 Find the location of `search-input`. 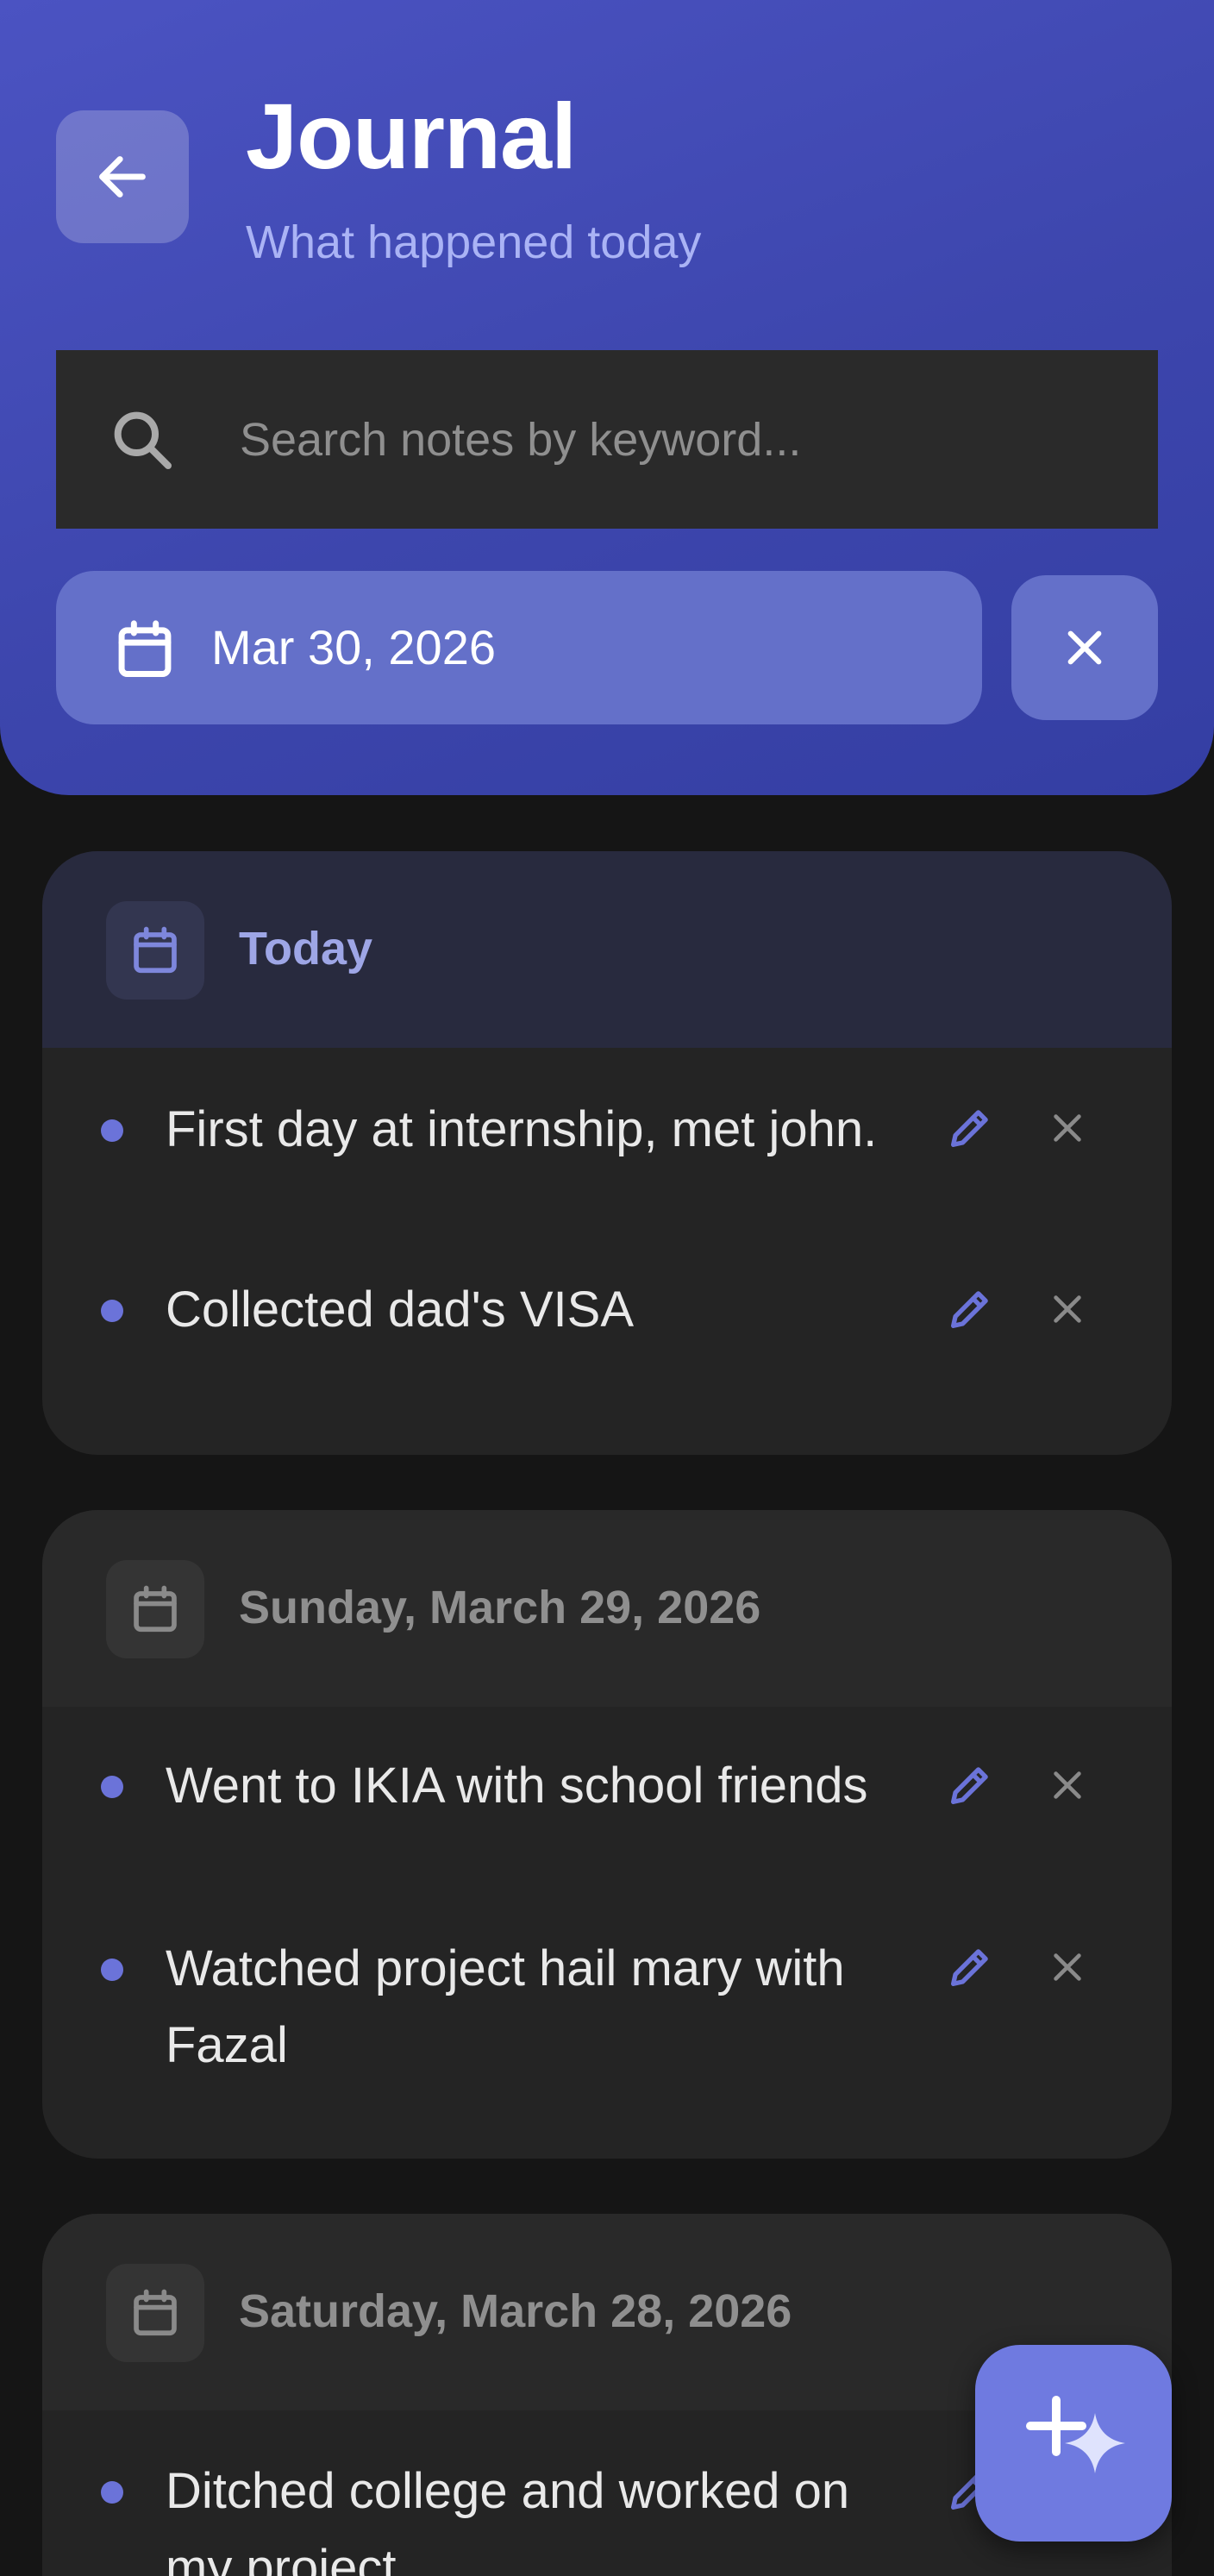

search-input is located at coordinates (686, 439).